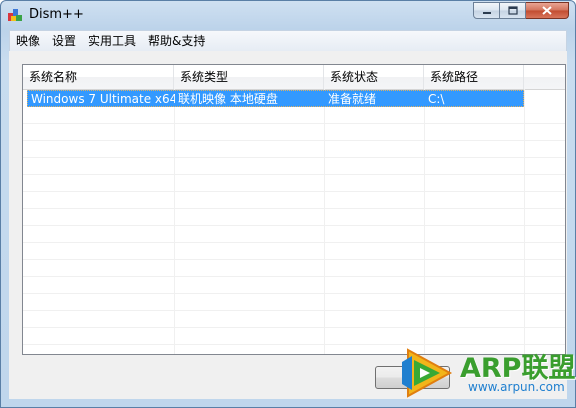 This screenshot has height=408, width=576. I want to click on title-bar: Dism++, so click(288, 15).